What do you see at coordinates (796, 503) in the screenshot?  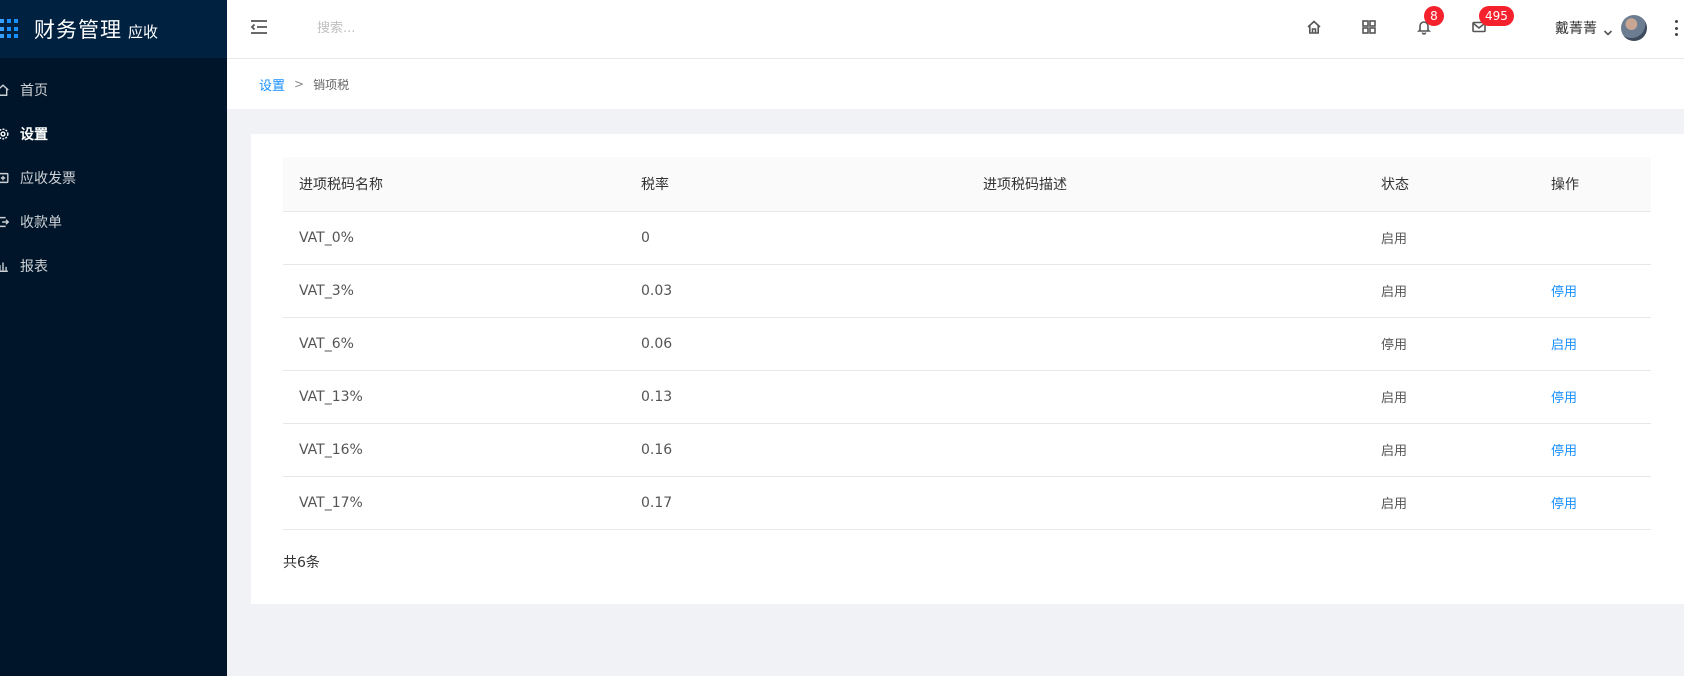 I see `cell-rate: 0.17` at bounding box center [796, 503].